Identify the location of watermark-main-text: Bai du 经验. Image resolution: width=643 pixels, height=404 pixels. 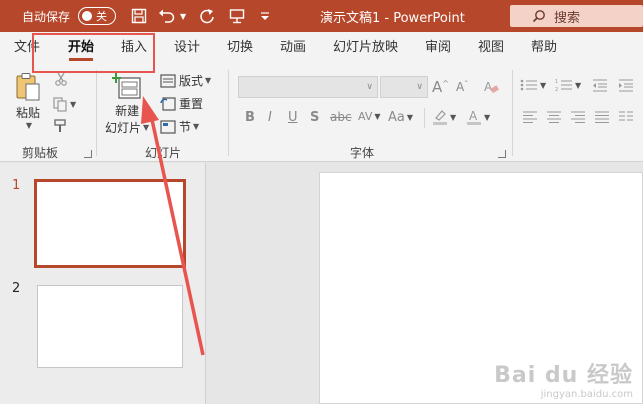
(563, 375).